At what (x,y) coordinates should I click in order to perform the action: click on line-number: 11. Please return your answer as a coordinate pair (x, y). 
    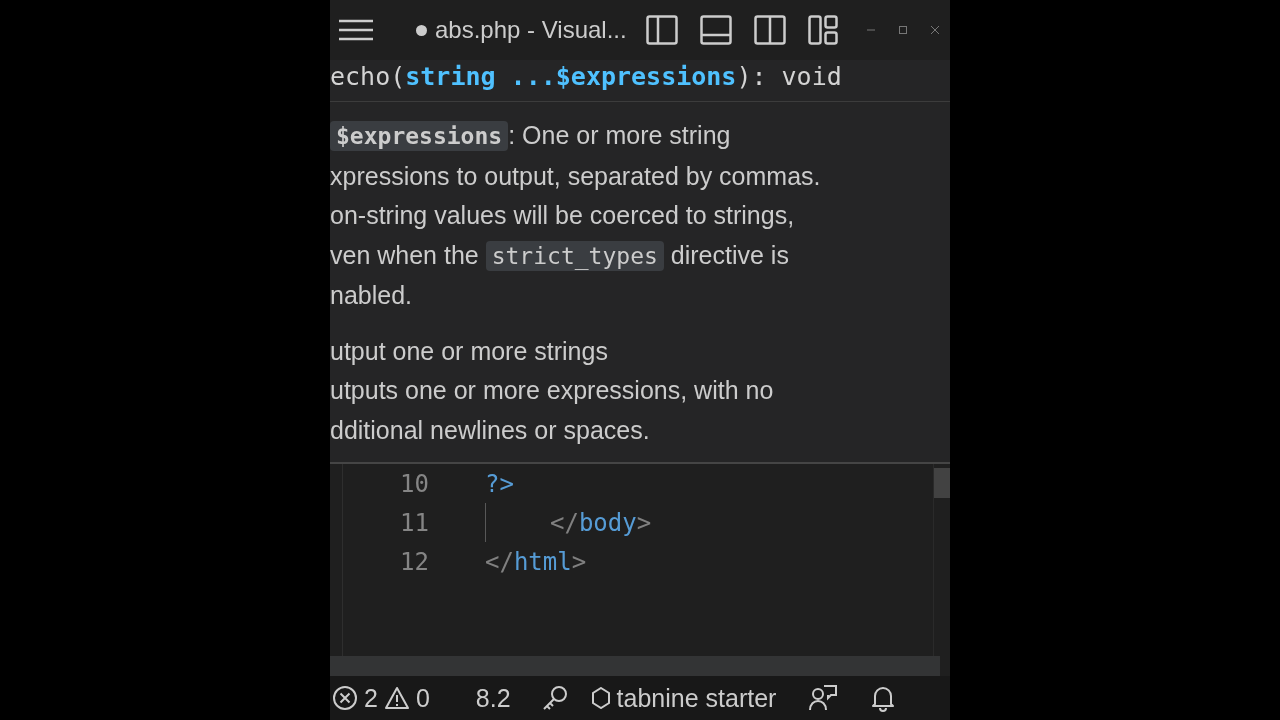
    Looking at the image, I should click on (414, 522).